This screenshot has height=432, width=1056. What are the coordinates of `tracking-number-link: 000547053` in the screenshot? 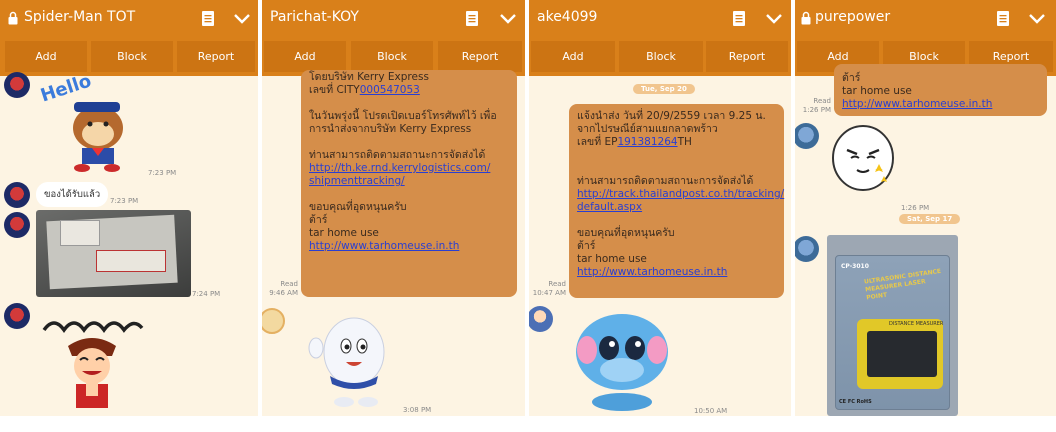 It's located at (390, 90).